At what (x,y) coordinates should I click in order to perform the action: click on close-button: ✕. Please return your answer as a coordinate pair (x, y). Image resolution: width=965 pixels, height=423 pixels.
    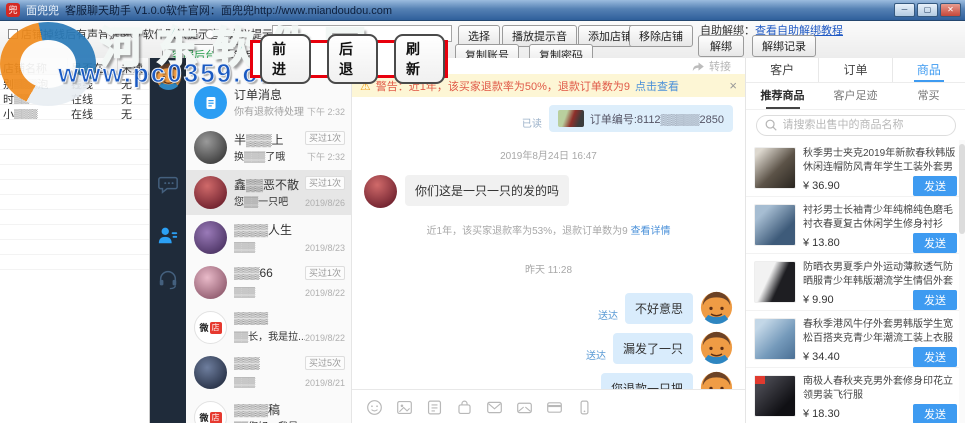
    Looking at the image, I should click on (950, 10).